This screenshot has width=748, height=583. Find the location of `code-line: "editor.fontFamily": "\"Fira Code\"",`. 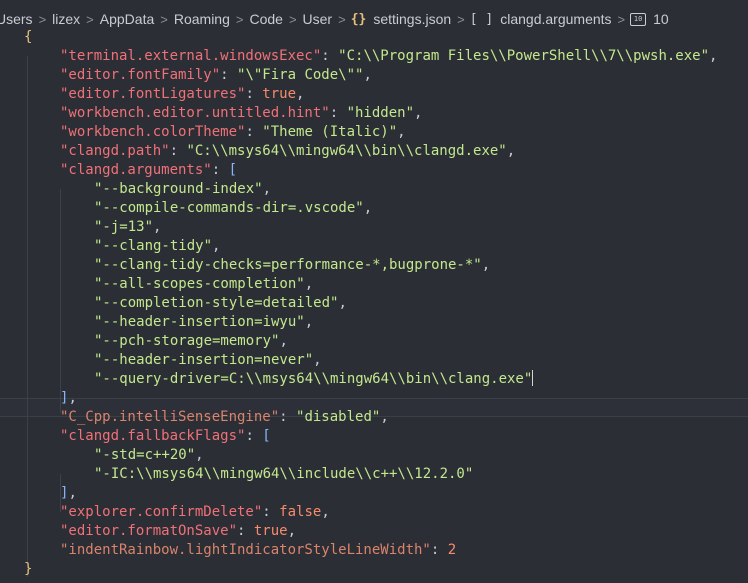

code-line: "editor.fontFamily": "\"Fira Code\"", is located at coordinates (216, 75).